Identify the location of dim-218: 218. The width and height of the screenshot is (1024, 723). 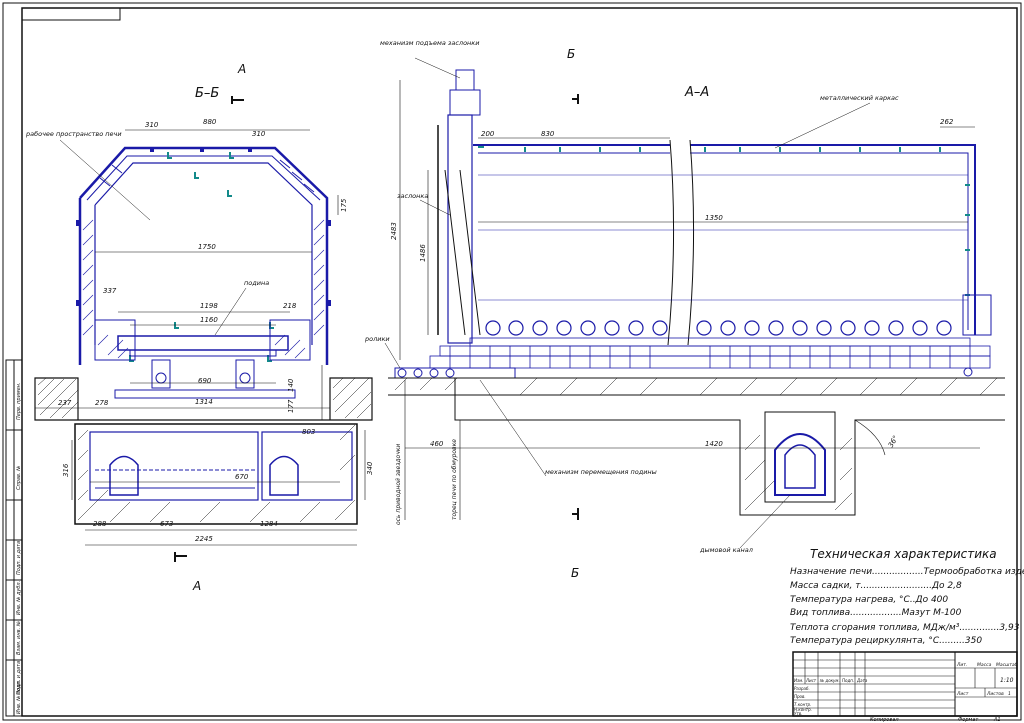
(290, 306).